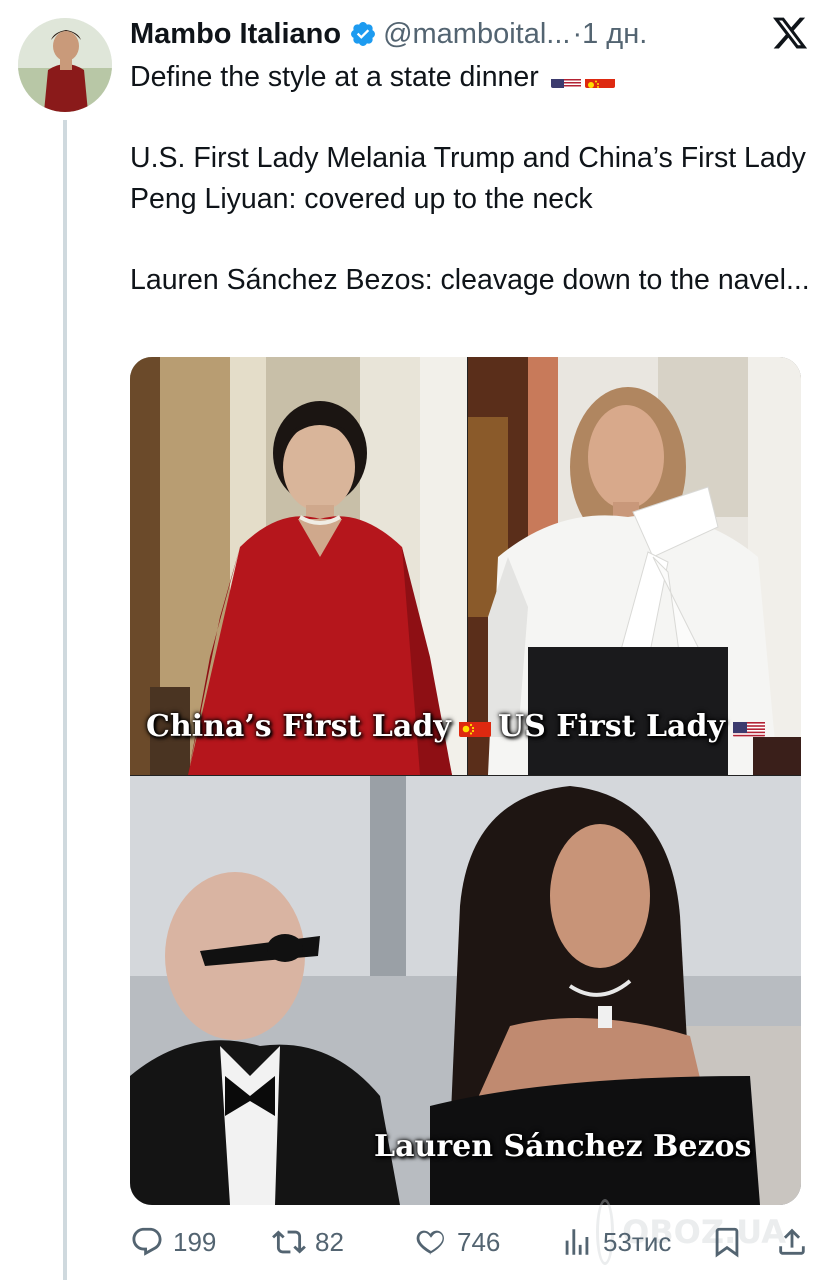 This screenshot has height=1280, width=831. I want to click on share-button, so click(792, 1242).